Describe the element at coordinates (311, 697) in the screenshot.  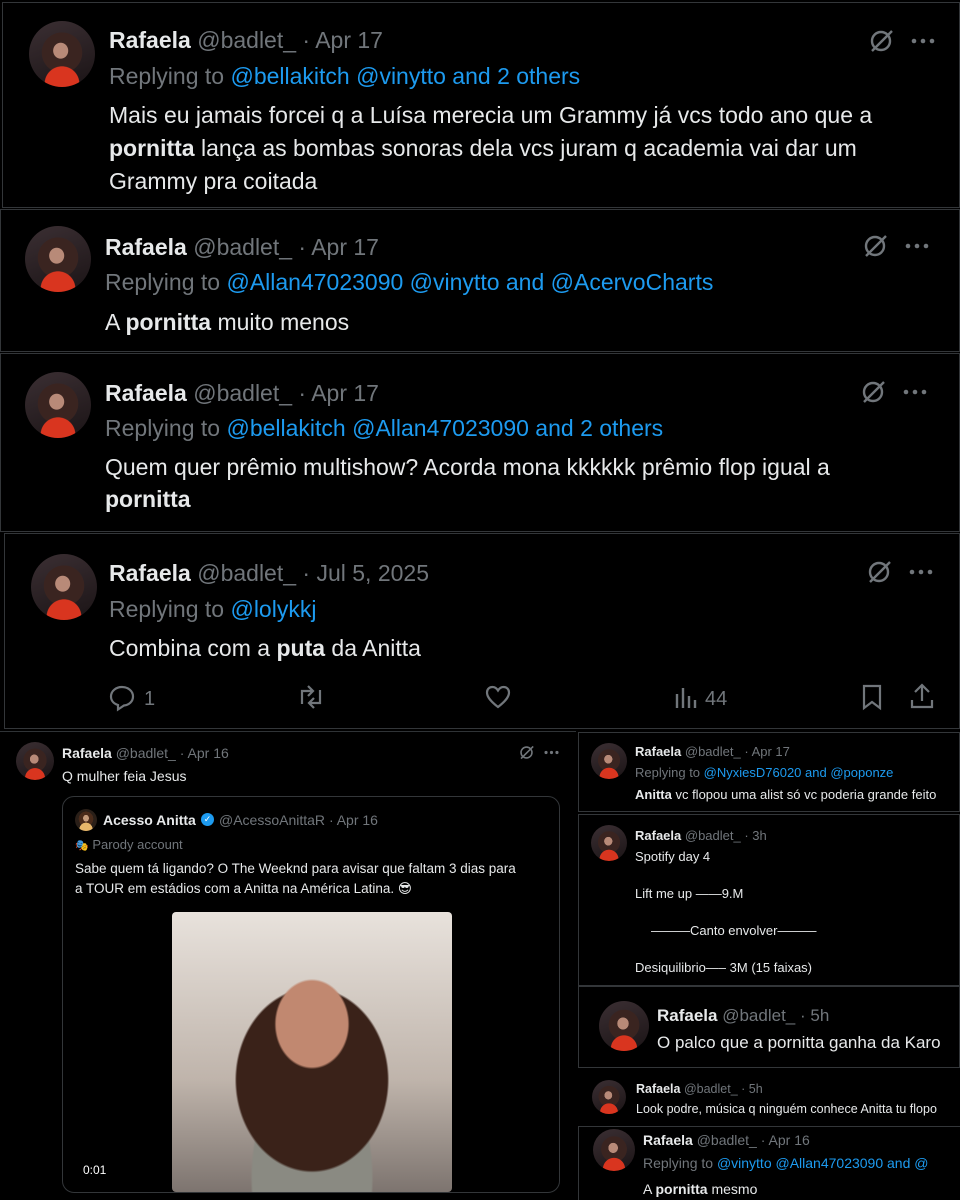
I see `retweet-icon` at that location.